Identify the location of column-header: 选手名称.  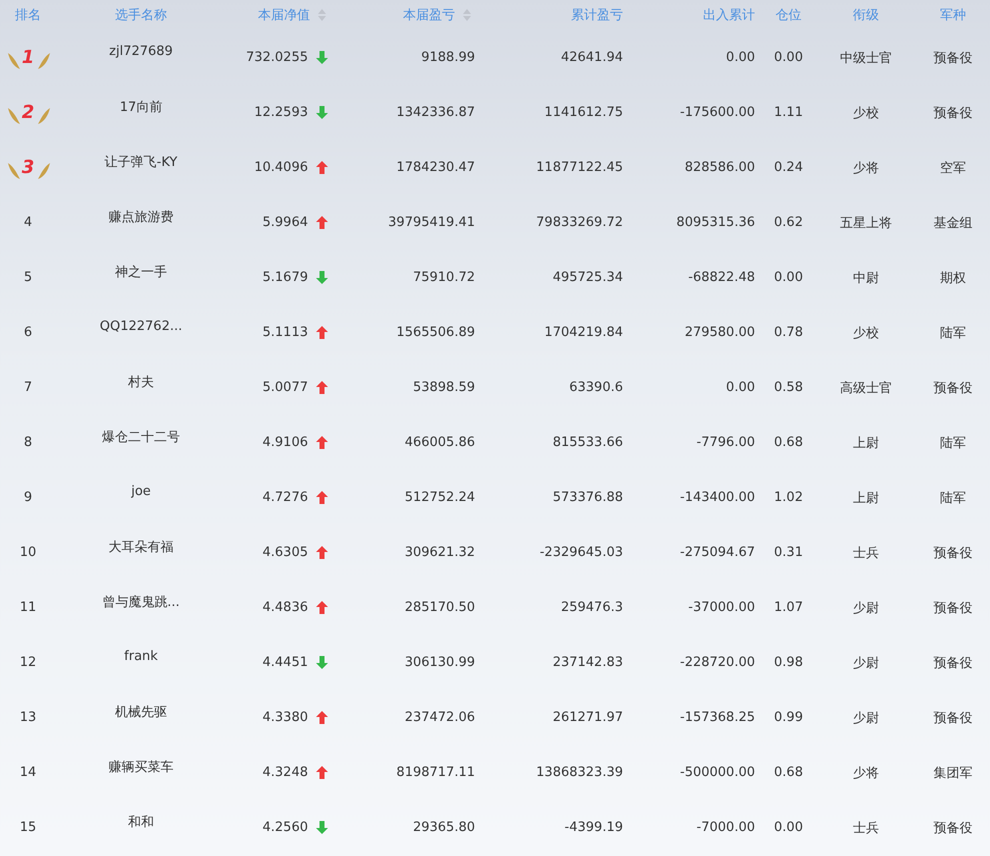
(141, 15).